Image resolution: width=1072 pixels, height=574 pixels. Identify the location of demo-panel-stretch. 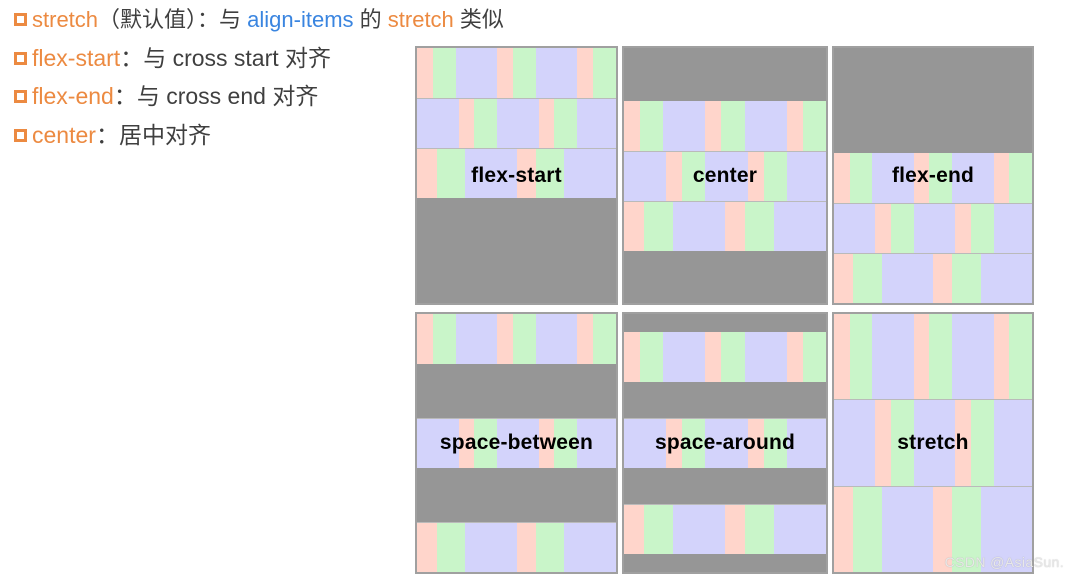
(933, 443).